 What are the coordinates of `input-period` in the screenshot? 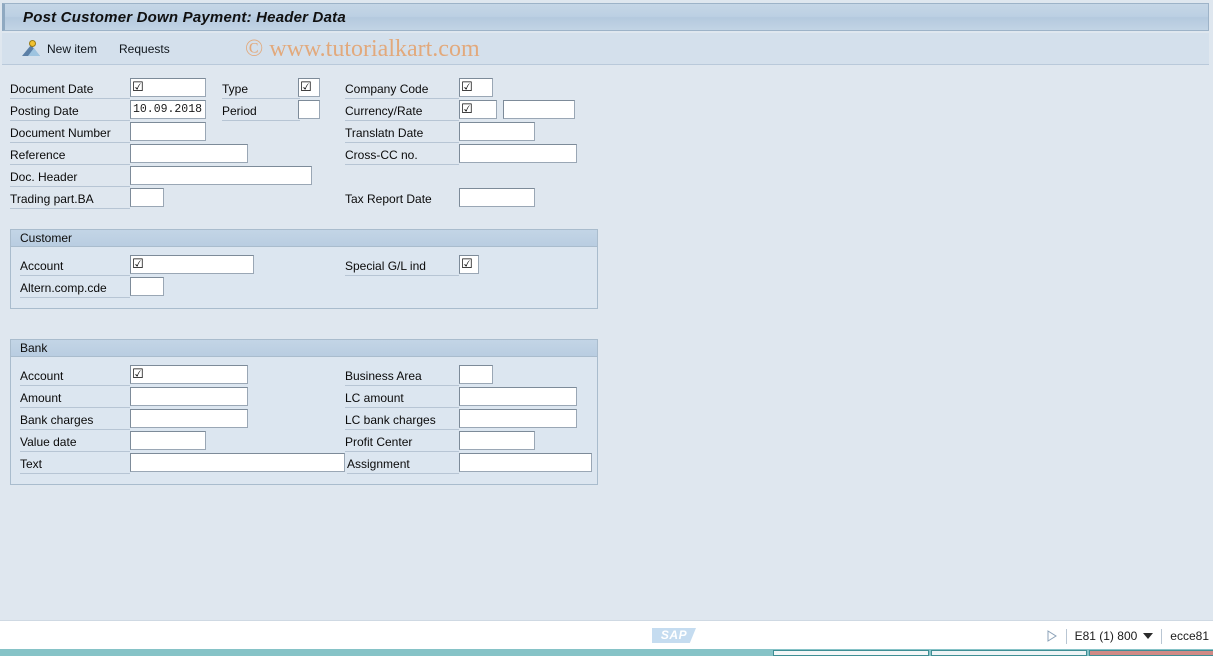 It's located at (309, 109).